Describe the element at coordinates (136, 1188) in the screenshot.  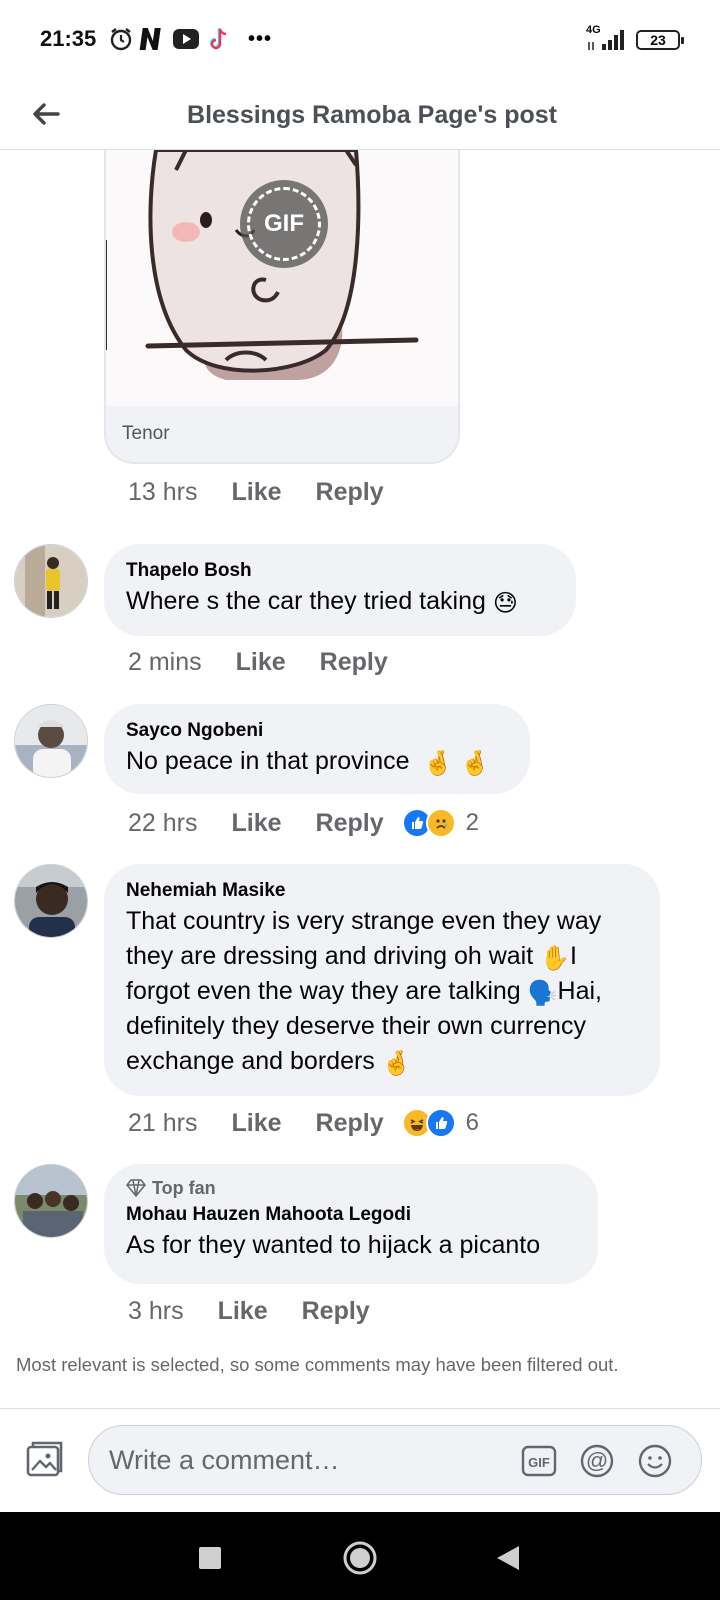
I see `diamond-icon` at that location.